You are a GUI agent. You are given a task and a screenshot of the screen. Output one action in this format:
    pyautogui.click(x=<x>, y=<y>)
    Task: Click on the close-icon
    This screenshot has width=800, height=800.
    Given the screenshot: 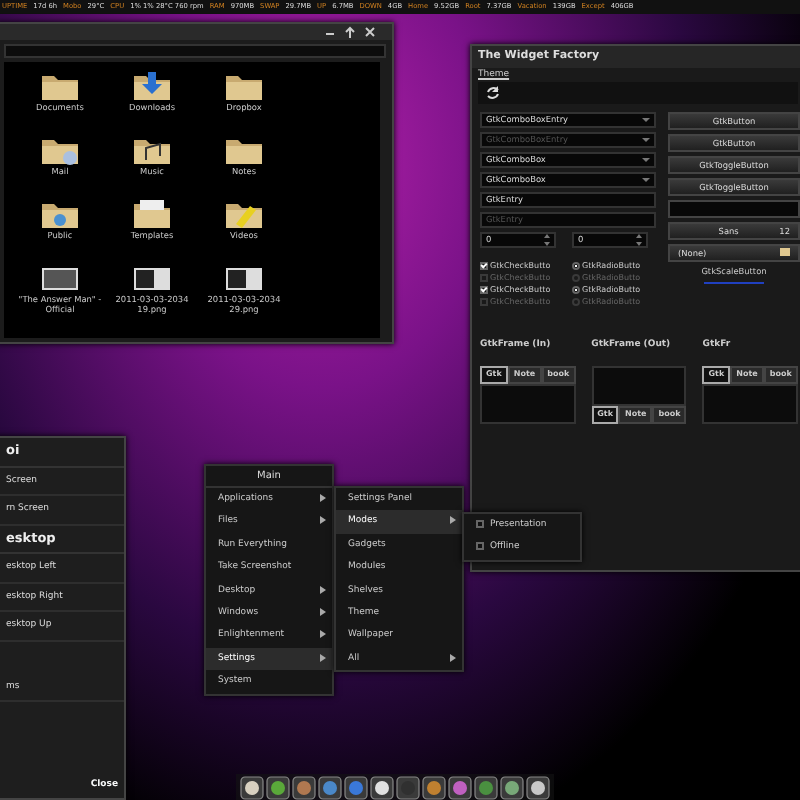 What is the action you would take?
    pyautogui.click(x=370, y=32)
    